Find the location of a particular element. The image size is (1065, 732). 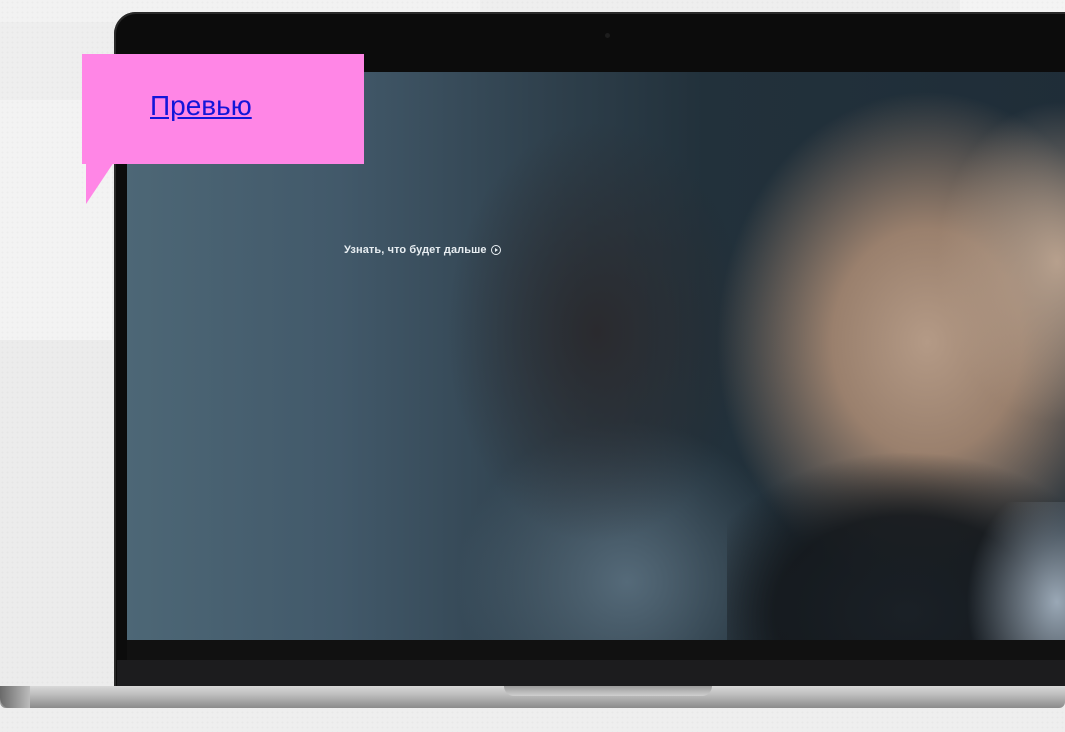

preview-badge: Превью is located at coordinates (223, 109).